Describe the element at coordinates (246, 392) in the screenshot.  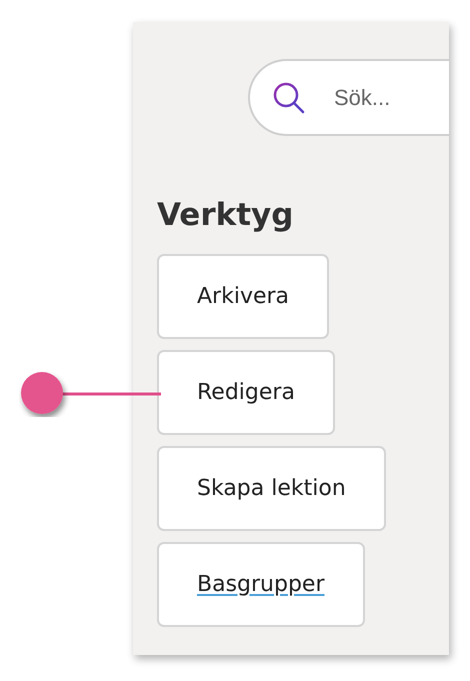
I see `tool-button: Redigera` at that location.